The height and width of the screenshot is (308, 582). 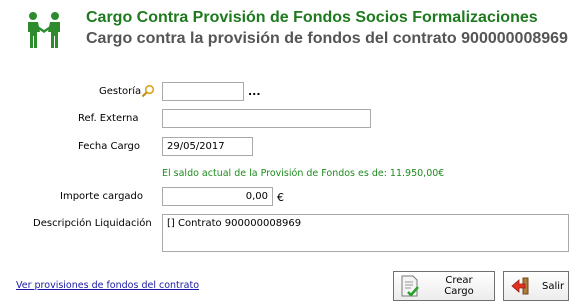 I want to click on salir-label: Salir, so click(x=553, y=286).